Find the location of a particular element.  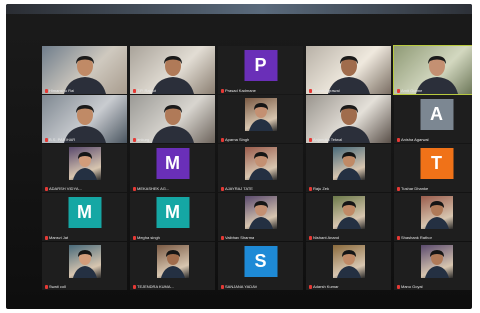

participant-tile: Manu Goyal is located at coordinates (433, 266).